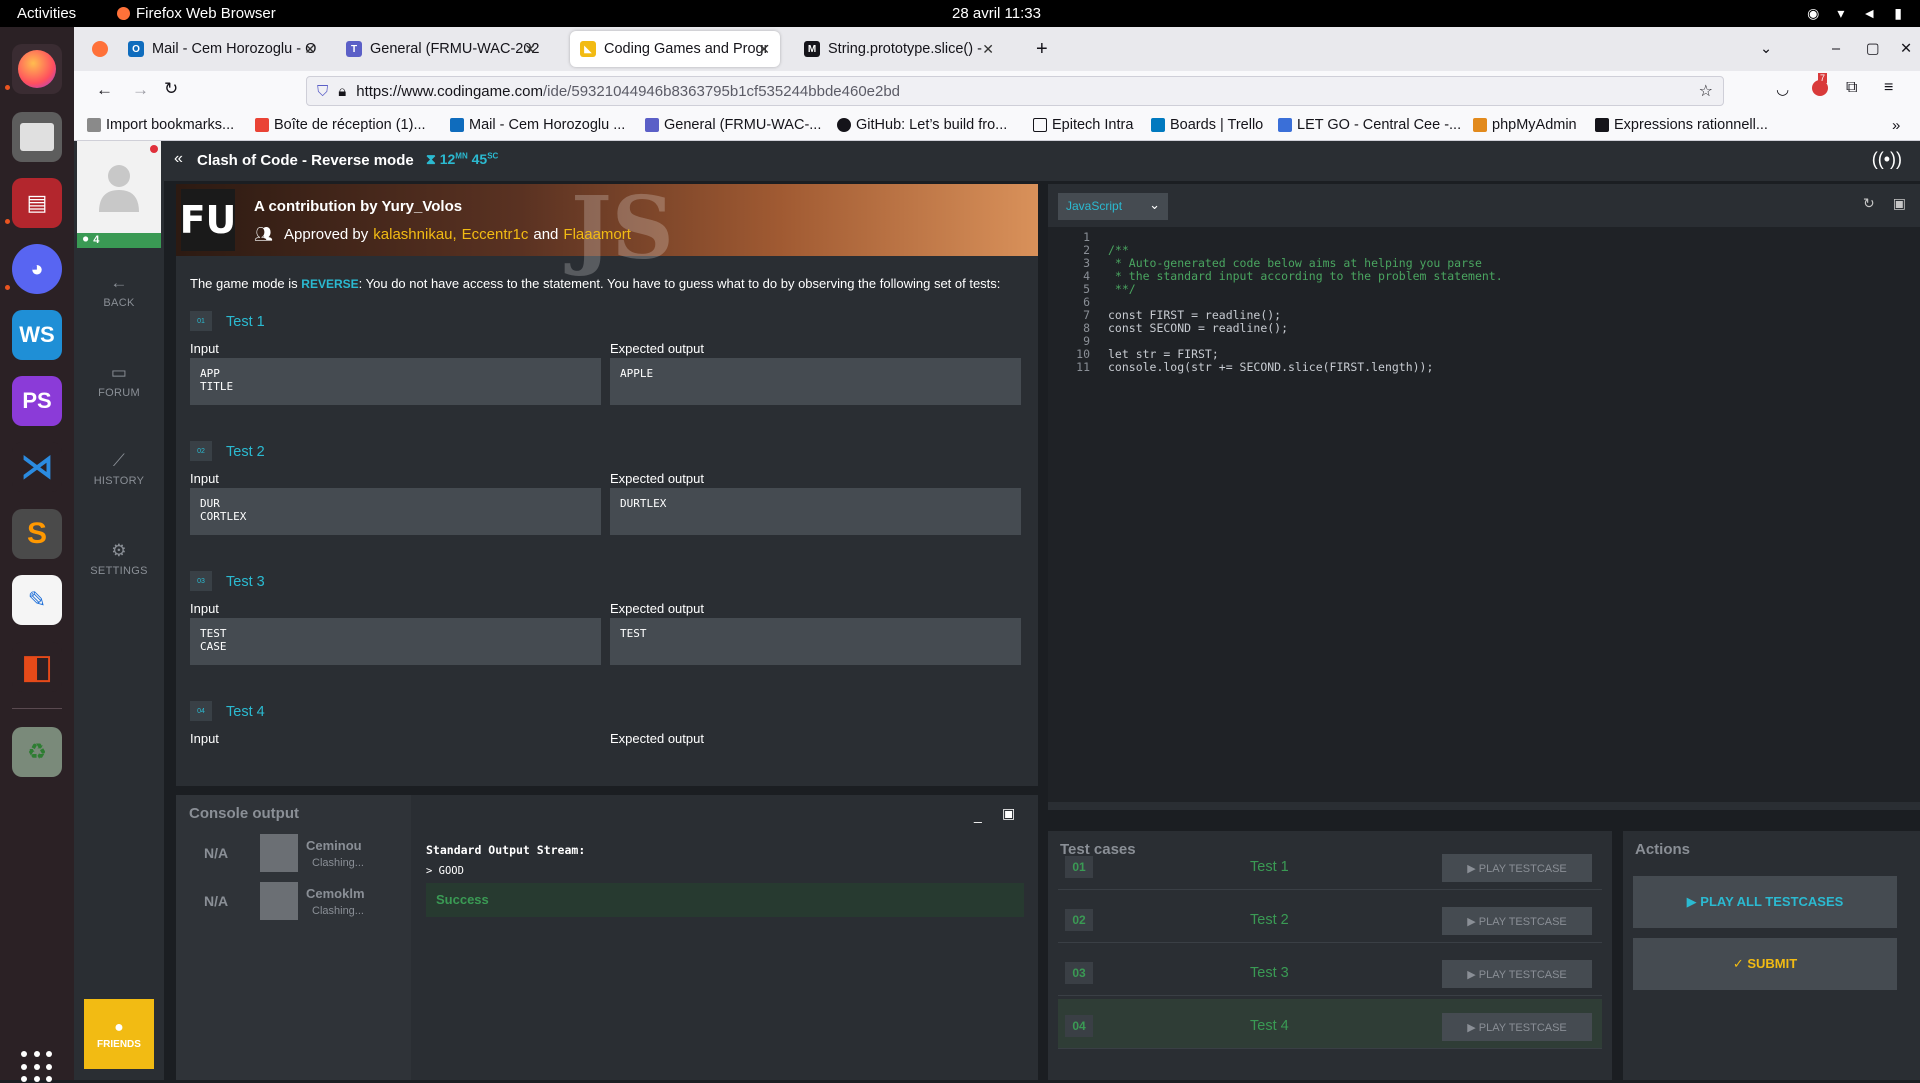 Image resolution: width=1920 pixels, height=1083 pixels. Describe the element at coordinates (1782, 89) in the screenshot. I see `pocket-icon: ◡` at that location.